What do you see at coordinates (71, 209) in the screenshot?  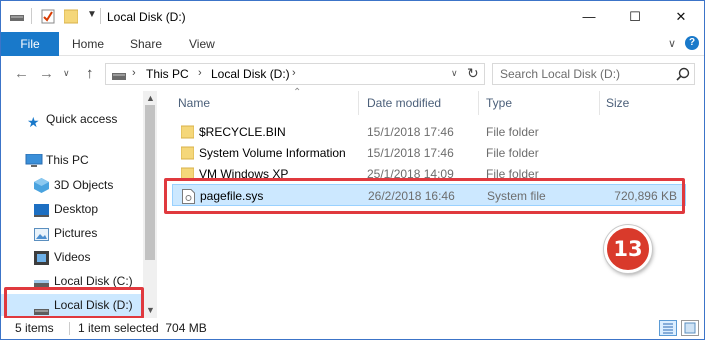 I see `nav-item-desktop: Desktop` at bounding box center [71, 209].